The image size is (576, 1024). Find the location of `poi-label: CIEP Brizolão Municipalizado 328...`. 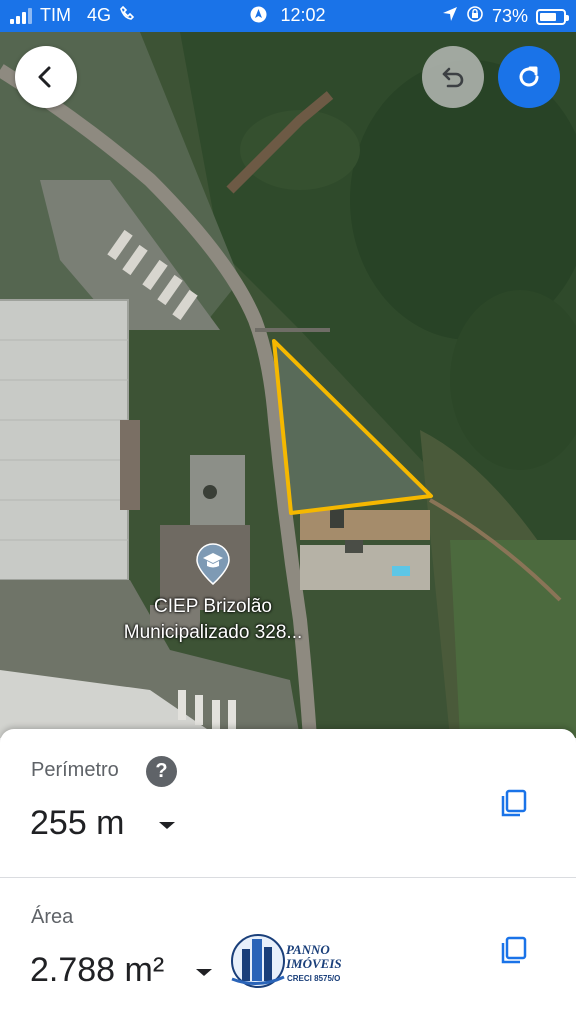

poi-label: CIEP Brizolão Municipalizado 328... is located at coordinates (213, 620).